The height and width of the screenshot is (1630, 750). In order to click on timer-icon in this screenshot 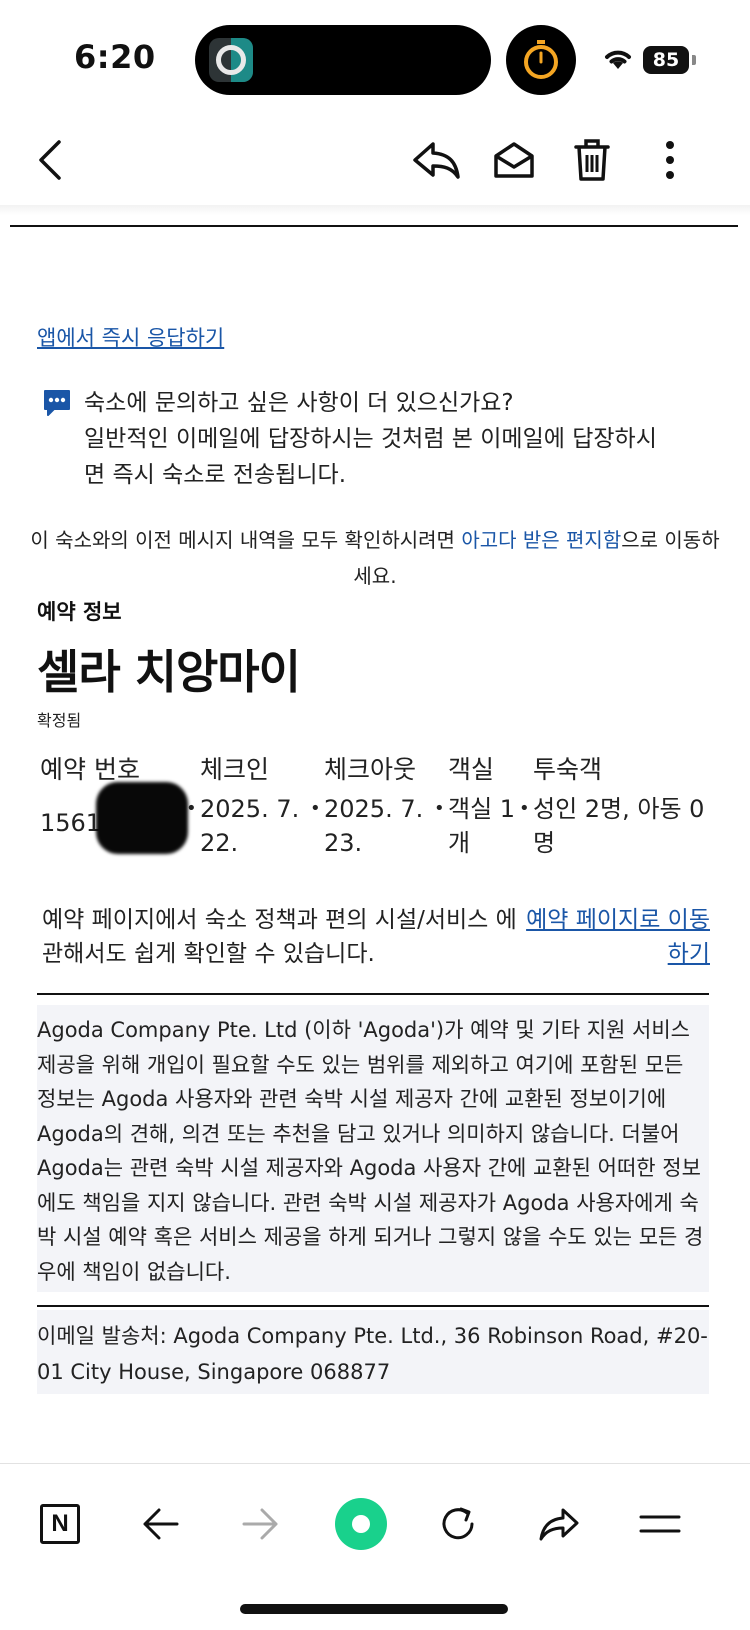, I will do `click(541, 60)`.